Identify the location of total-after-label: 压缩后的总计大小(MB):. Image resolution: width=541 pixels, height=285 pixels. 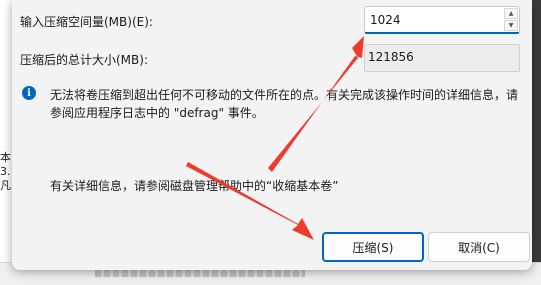
(84, 60).